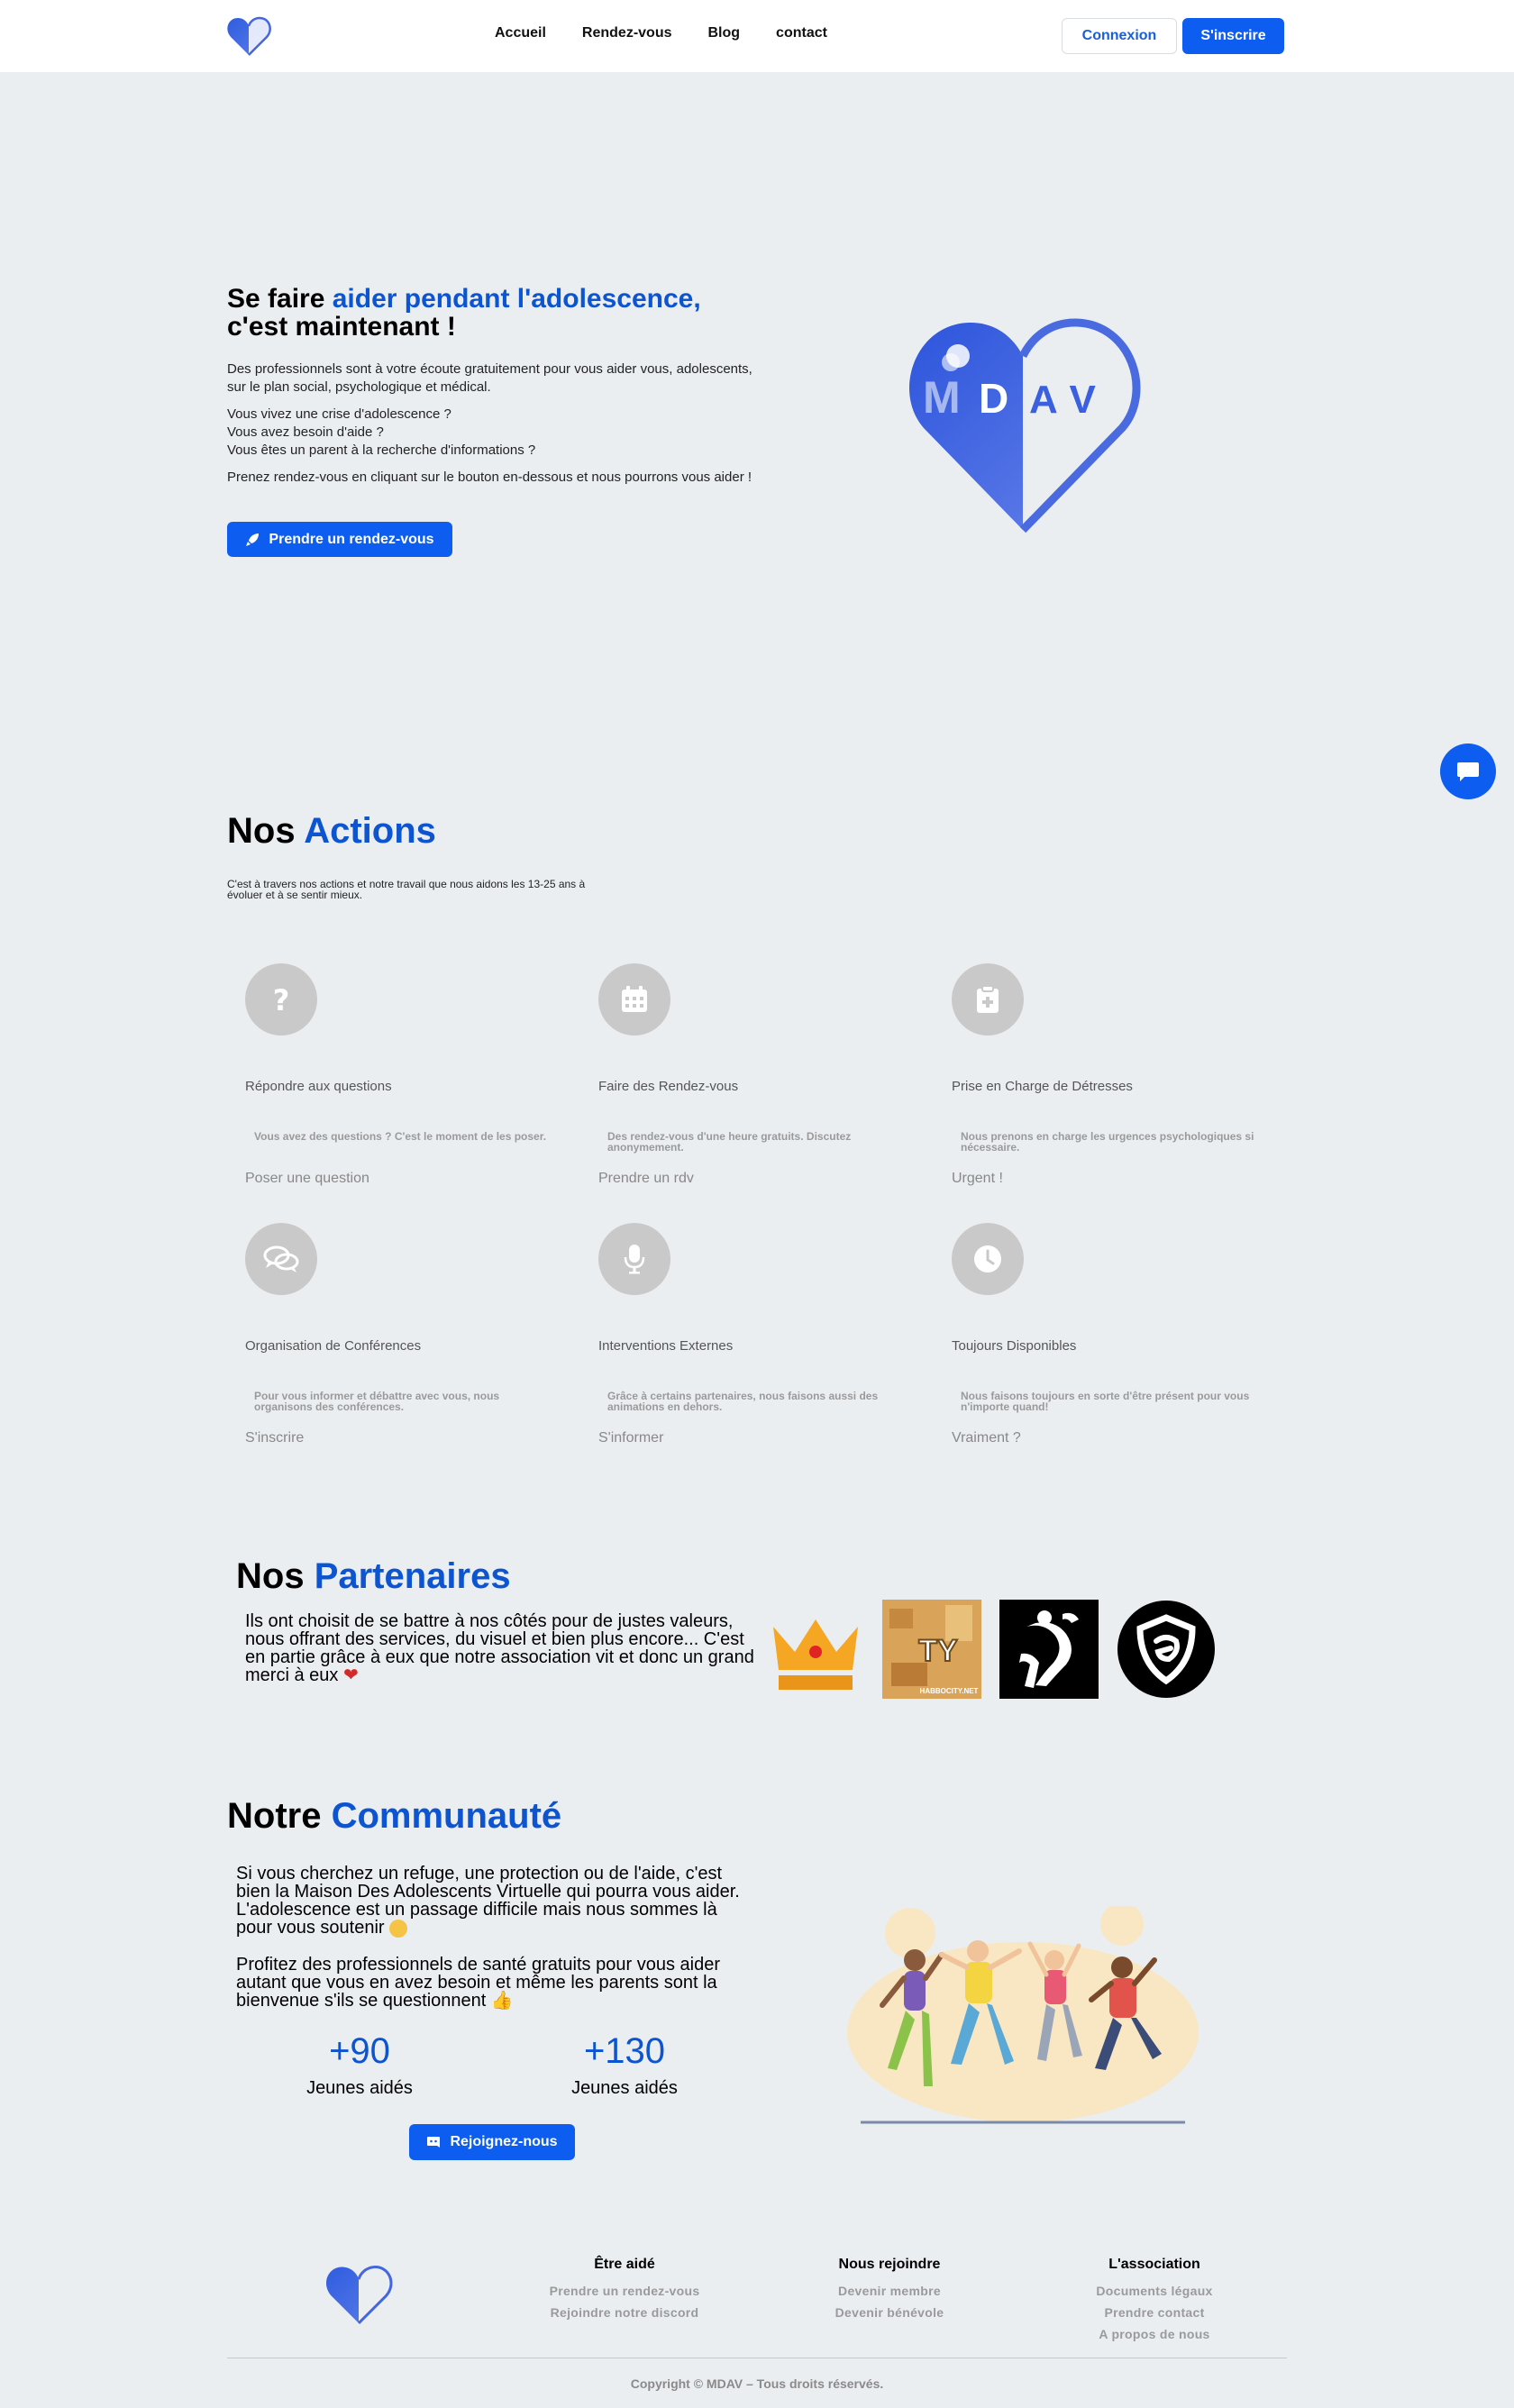 The width and height of the screenshot is (1514, 2408). Describe the element at coordinates (627, 33) in the screenshot. I see `nav-link-rendez-vous: Rendez-vous` at that location.